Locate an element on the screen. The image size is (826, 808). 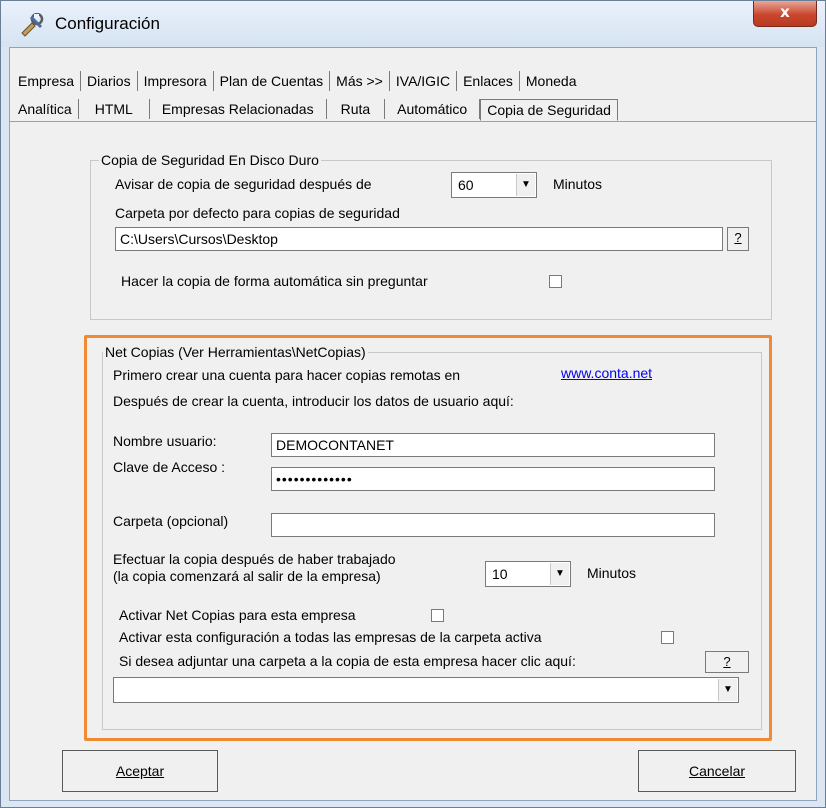
tab-moneda: Moneda is located at coordinates (551, 81).